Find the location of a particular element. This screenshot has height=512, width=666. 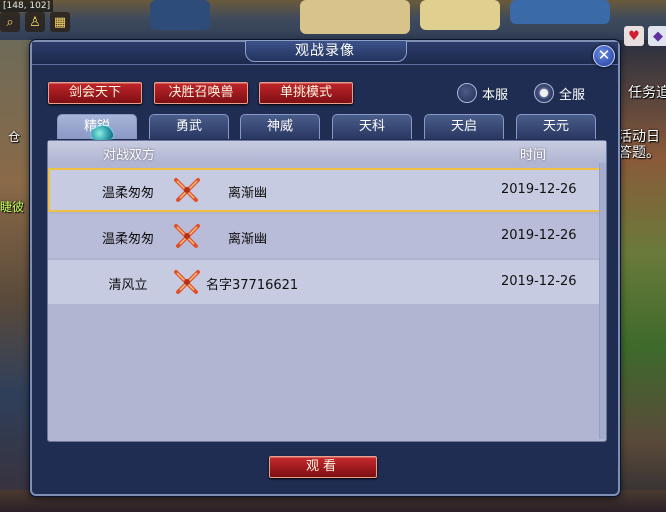

search-map-icon: ⌕ is located at coordinates (10, 22).